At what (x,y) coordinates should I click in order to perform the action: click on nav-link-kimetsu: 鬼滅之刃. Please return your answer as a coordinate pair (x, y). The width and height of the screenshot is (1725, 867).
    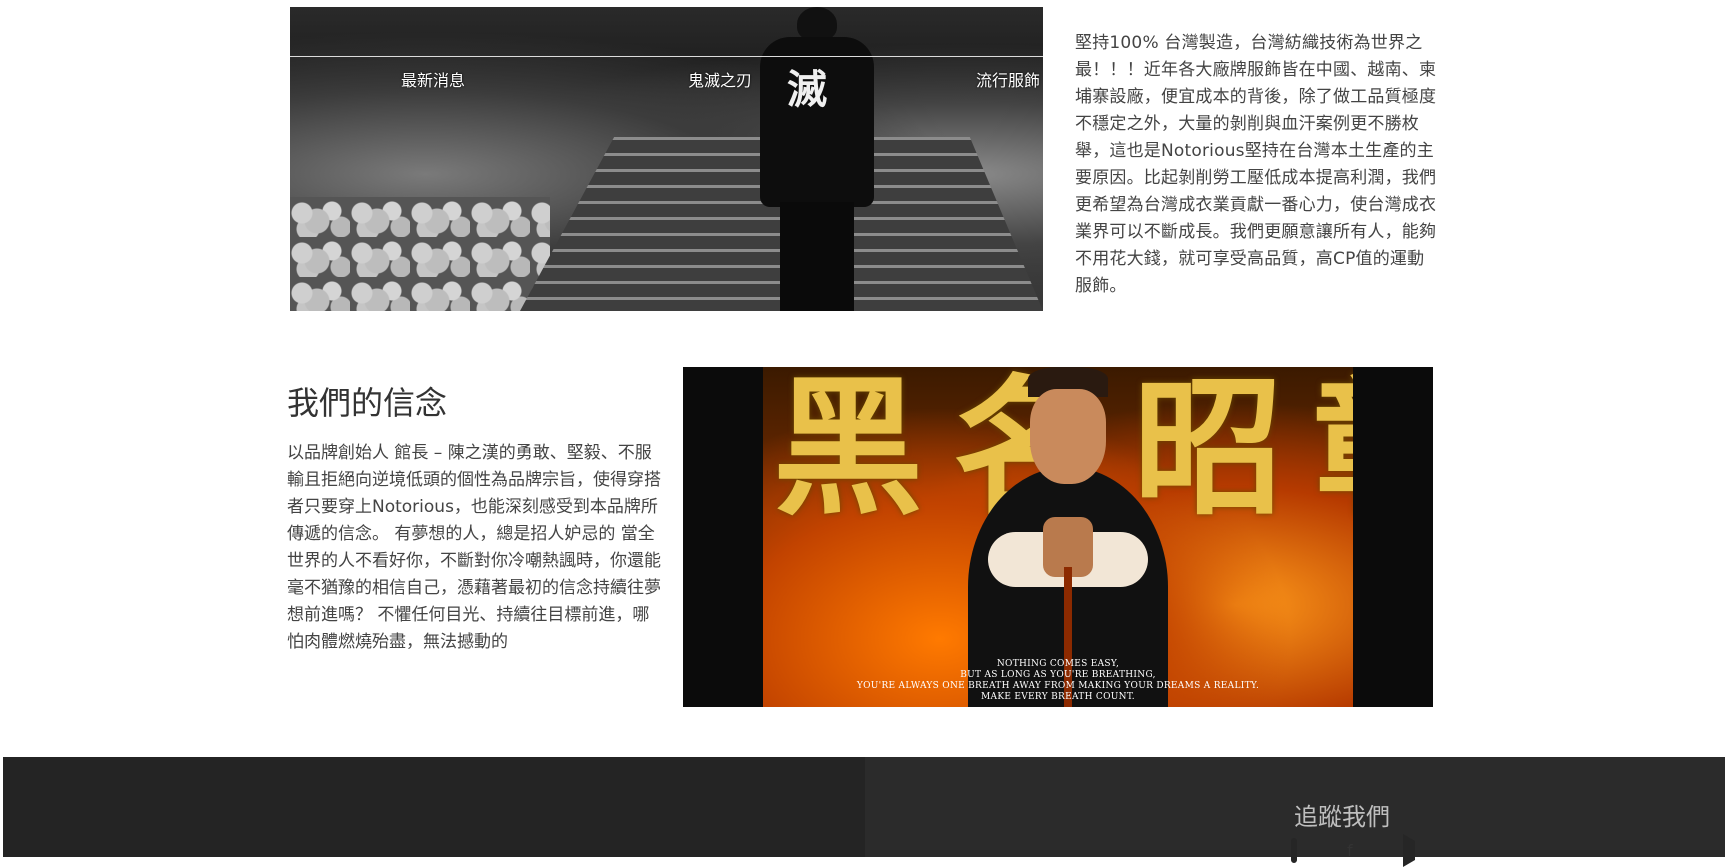
    Looking at the image, I should click on (720, 79).